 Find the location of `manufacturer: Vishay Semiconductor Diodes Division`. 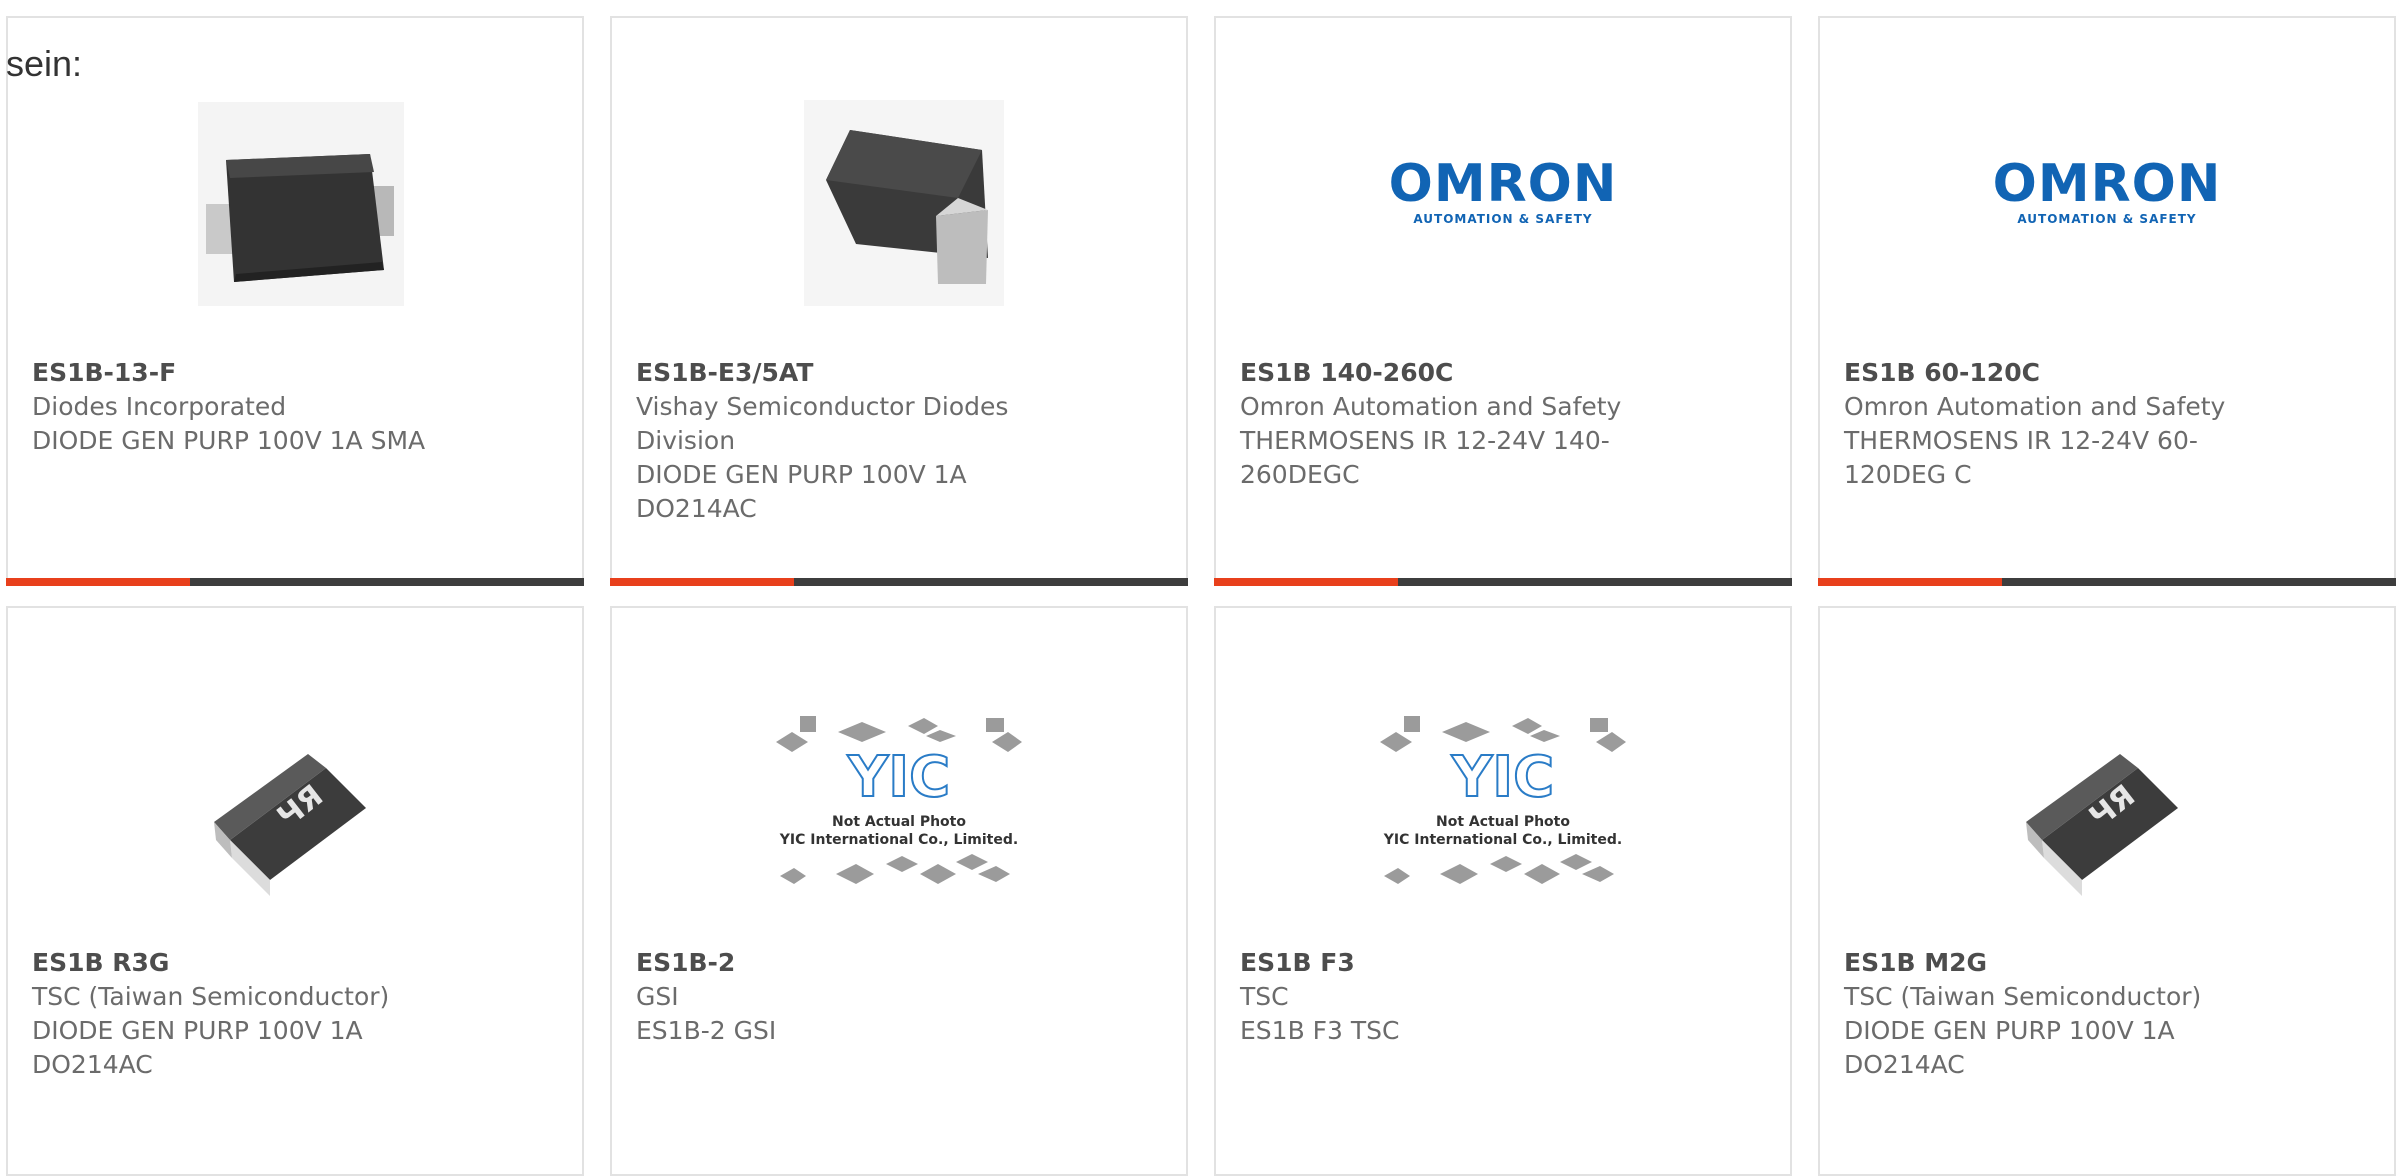

manufacturer: Vishay Semiconductor Diodes Division is located at coordinates (822, 423).